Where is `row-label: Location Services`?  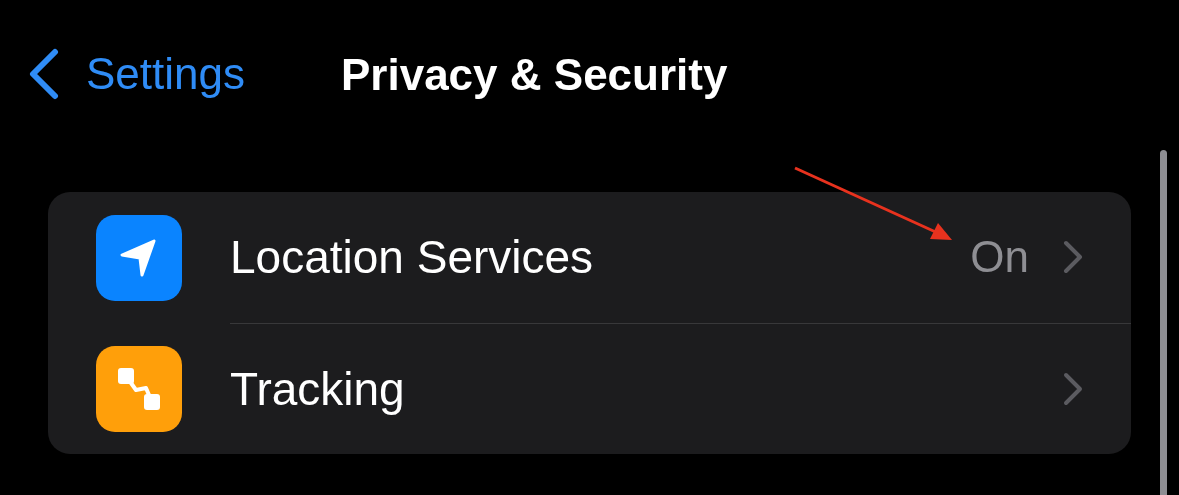
row-label: Location Services is located at coordinates (412, 257).